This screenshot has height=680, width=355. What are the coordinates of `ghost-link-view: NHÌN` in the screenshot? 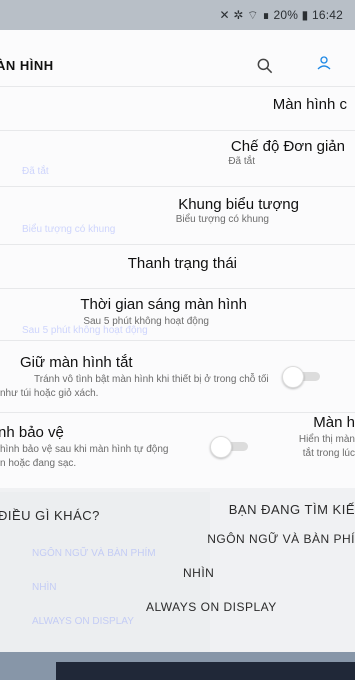 It's located at (44, 587).